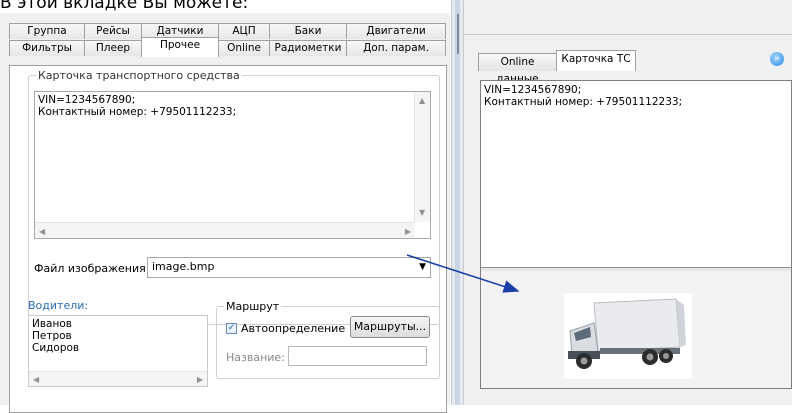 This screenshot has height=413, width=792. What do you see at coordinates (231, 328) in the screenshot?
I see `auto-detect-checkbox: ✓` at bounding box center [231, 328].